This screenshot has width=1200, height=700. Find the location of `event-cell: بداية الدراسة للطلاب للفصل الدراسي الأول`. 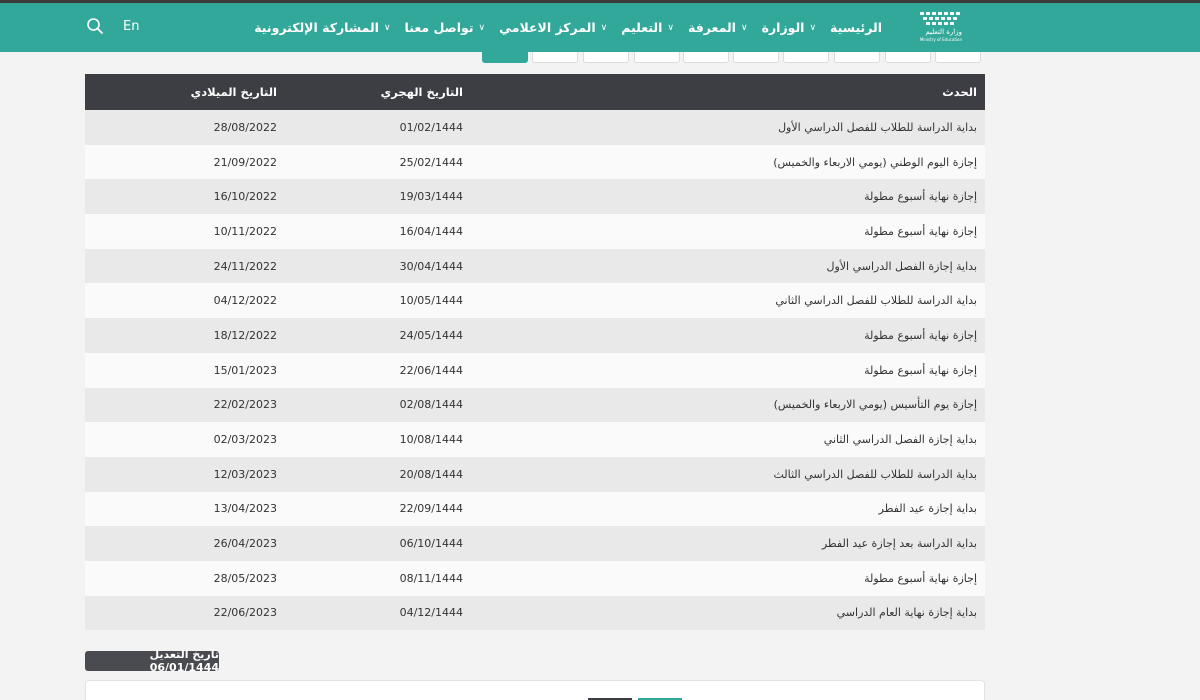

event-cell: بداية الدراسة للطلاب للفصل الدراسي الأول is located at coordinates (877, 127).